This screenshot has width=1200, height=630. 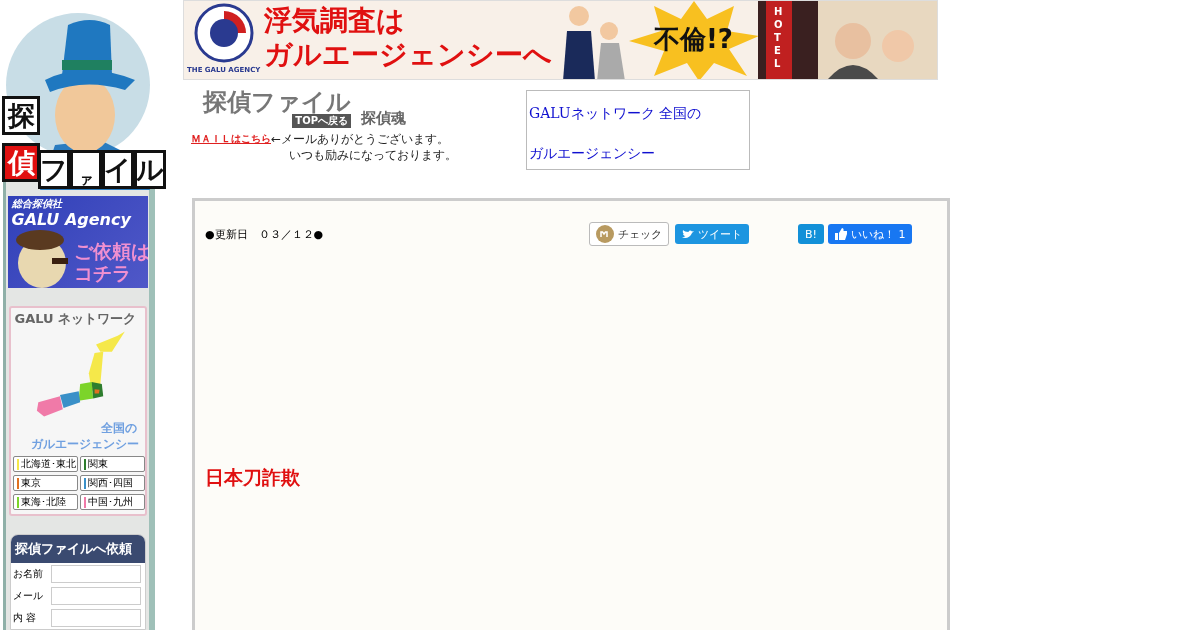 I want to click on banner-text: コチラ, so click(x=102, y=273).